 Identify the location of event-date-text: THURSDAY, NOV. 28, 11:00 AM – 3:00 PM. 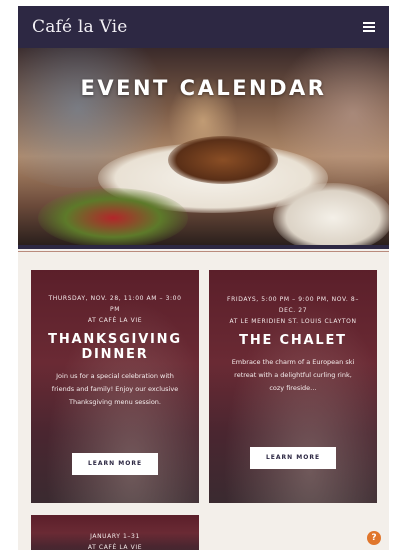
(115, 304).